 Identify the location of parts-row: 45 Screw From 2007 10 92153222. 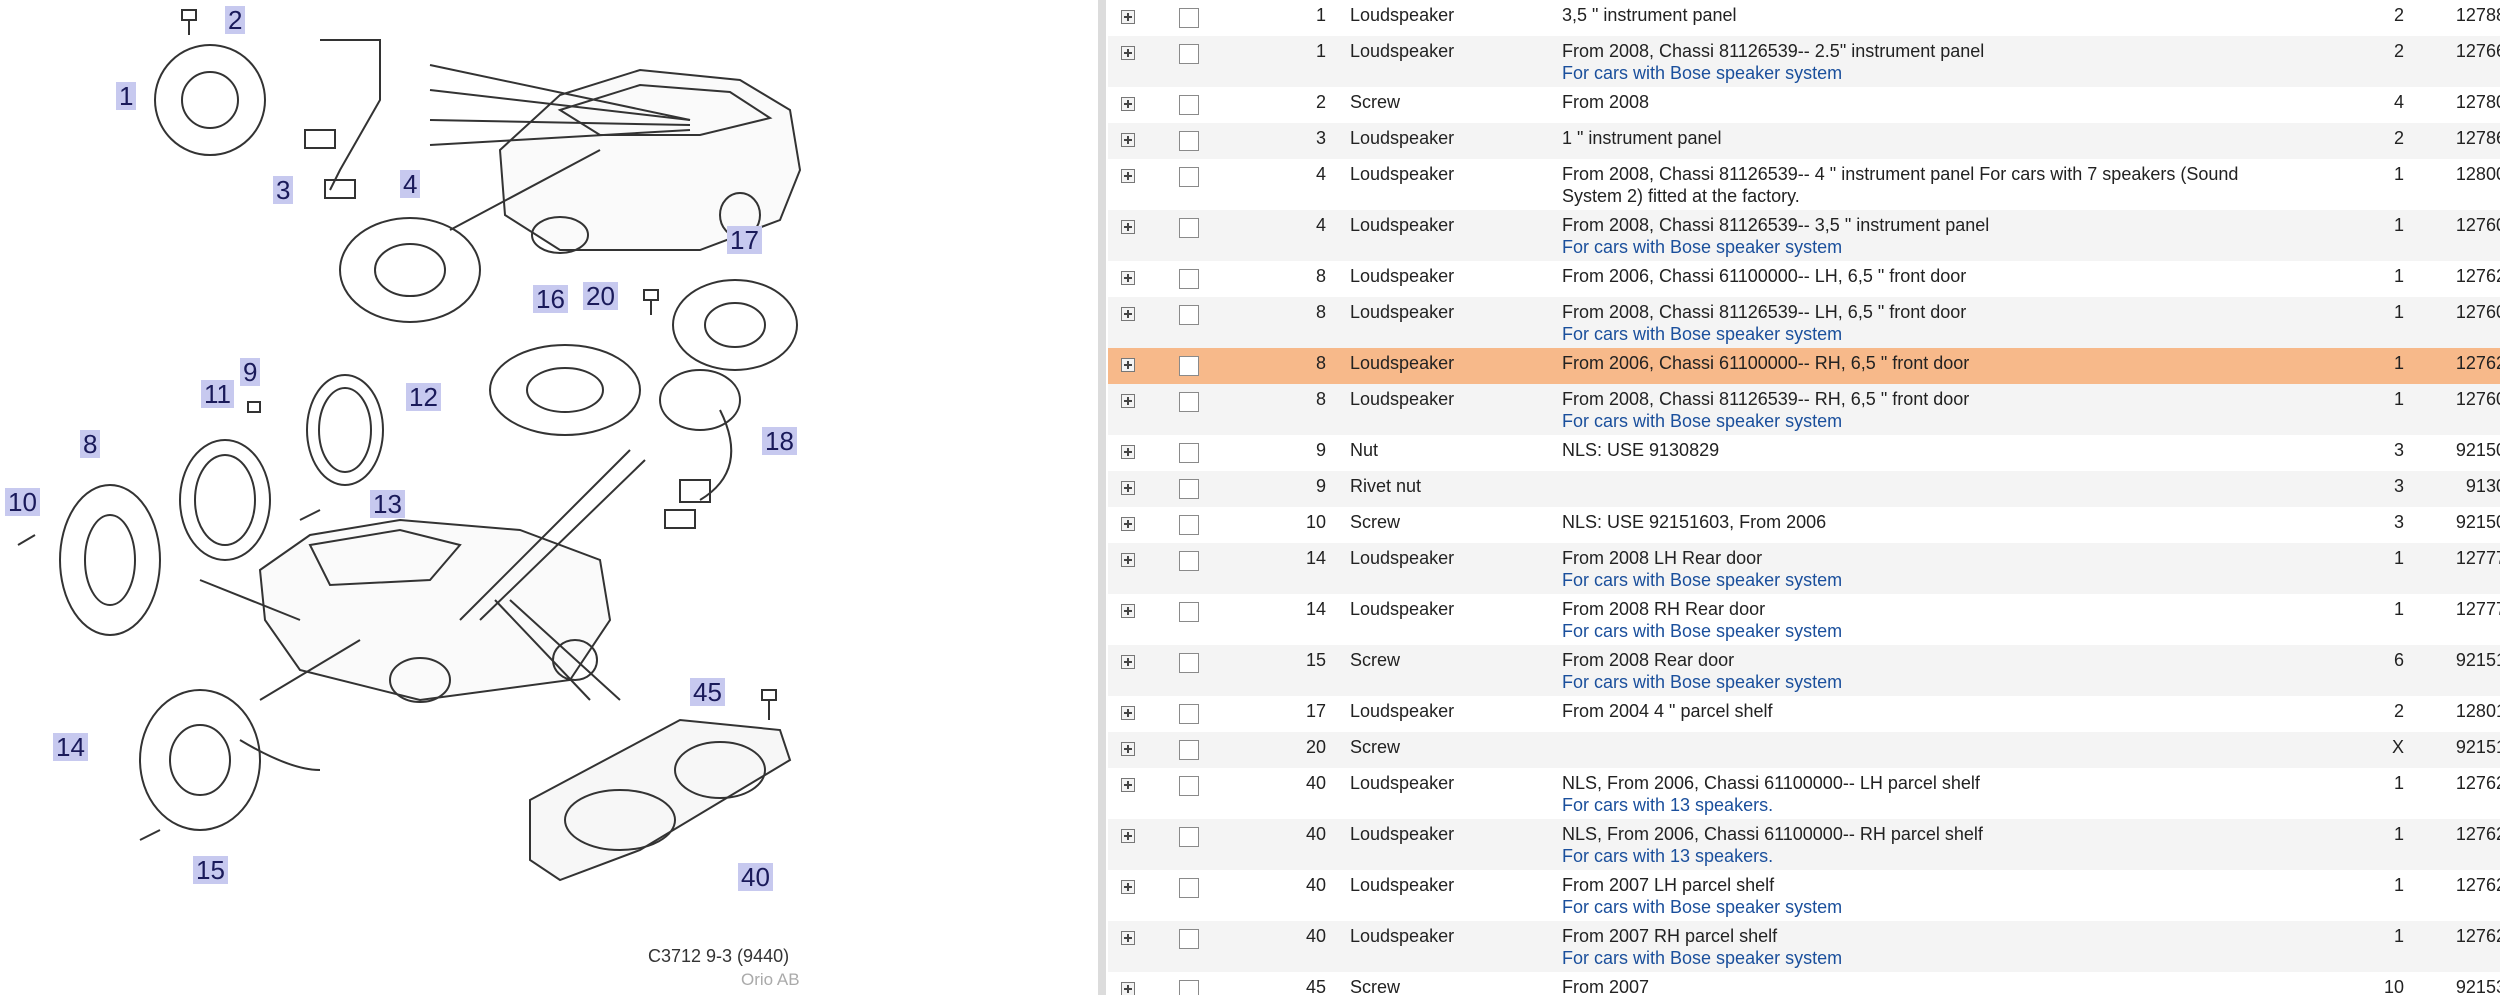
(1804, 983).